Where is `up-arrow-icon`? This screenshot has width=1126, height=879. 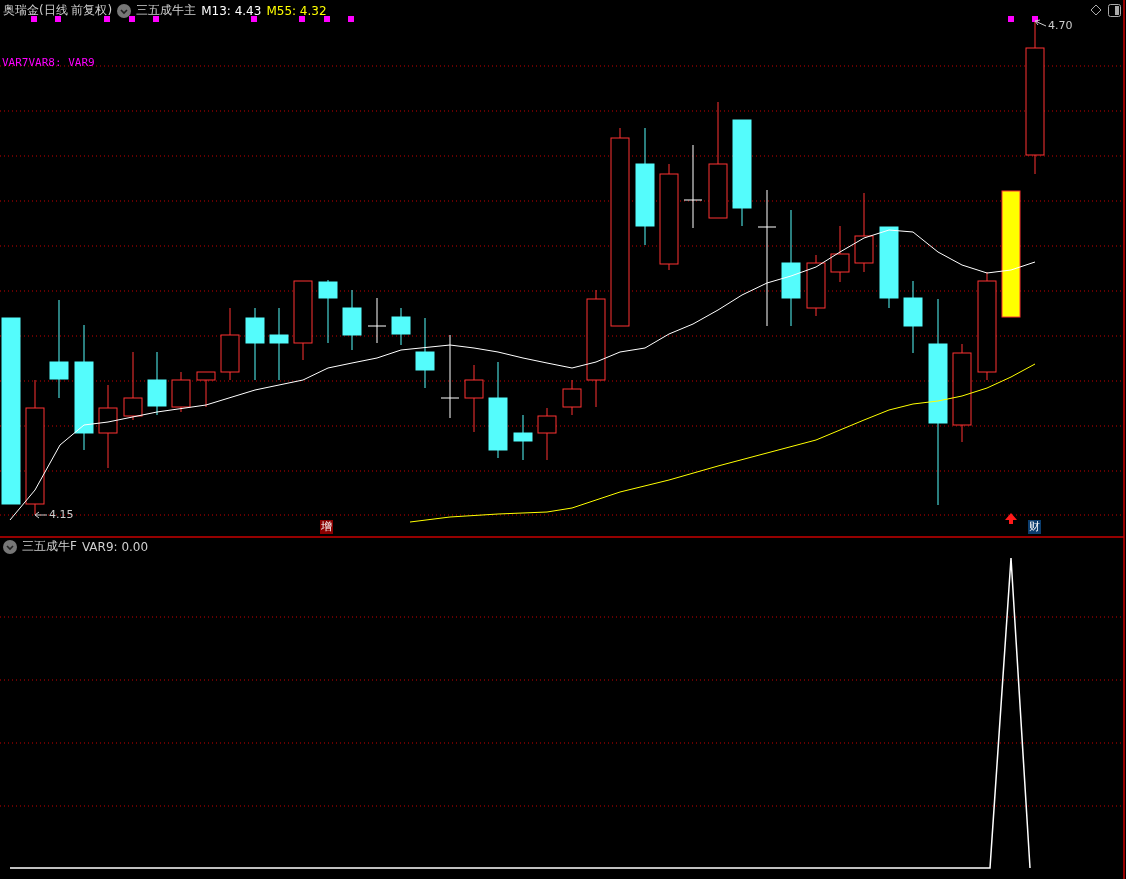
up-arrow-icon is located at coordinates (1011, 518).